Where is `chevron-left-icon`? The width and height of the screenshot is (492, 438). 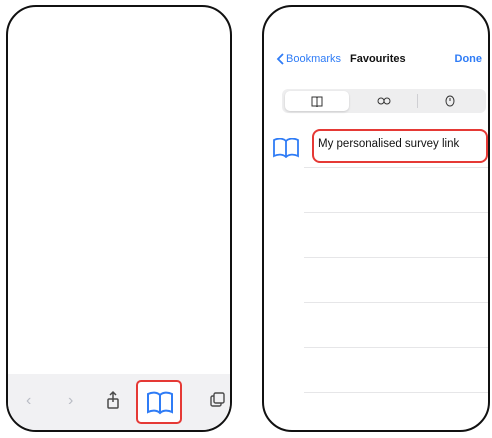 chevron-left-icon is located at coordinates (280, 59).